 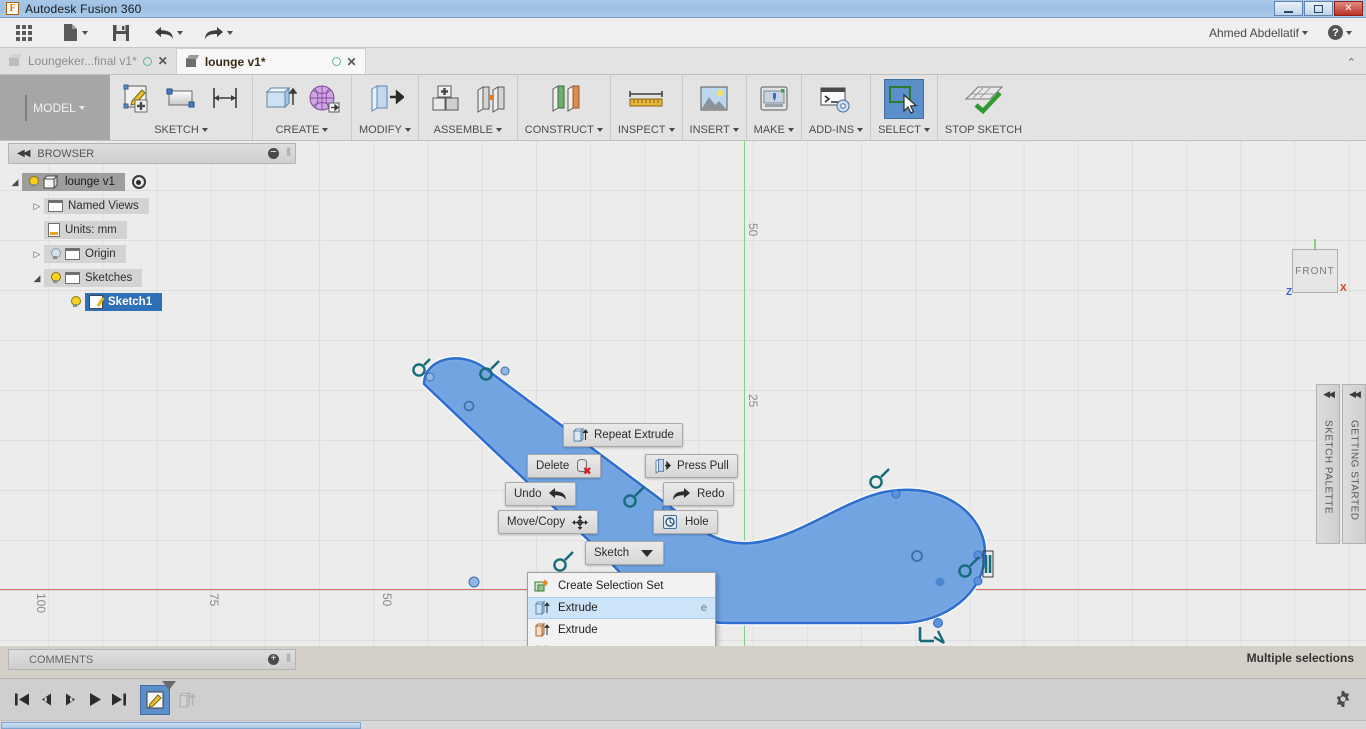 What do you see at coordinates (181, 99) in the screenshot?
I see `rectangle-button` at bounding box center [181, 99].